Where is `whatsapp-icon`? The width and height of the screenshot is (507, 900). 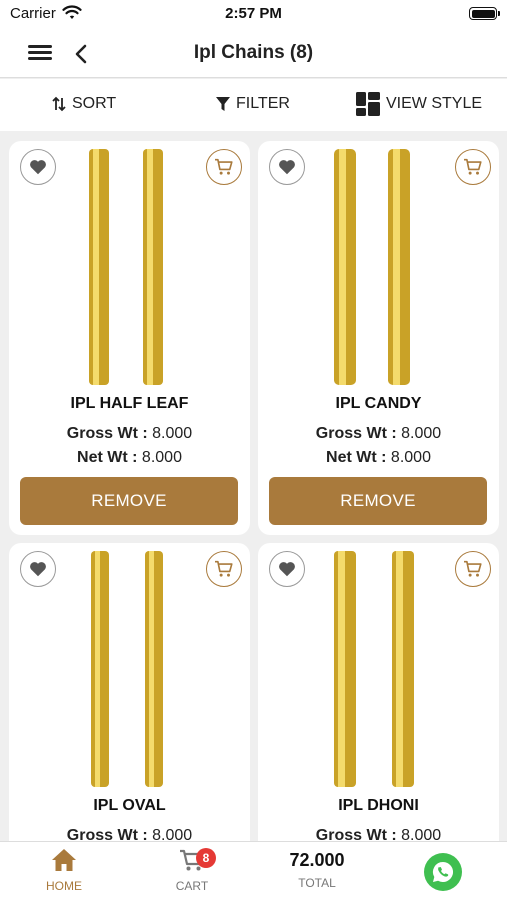
whatsapp-icon is located at coordinates (443, 871).